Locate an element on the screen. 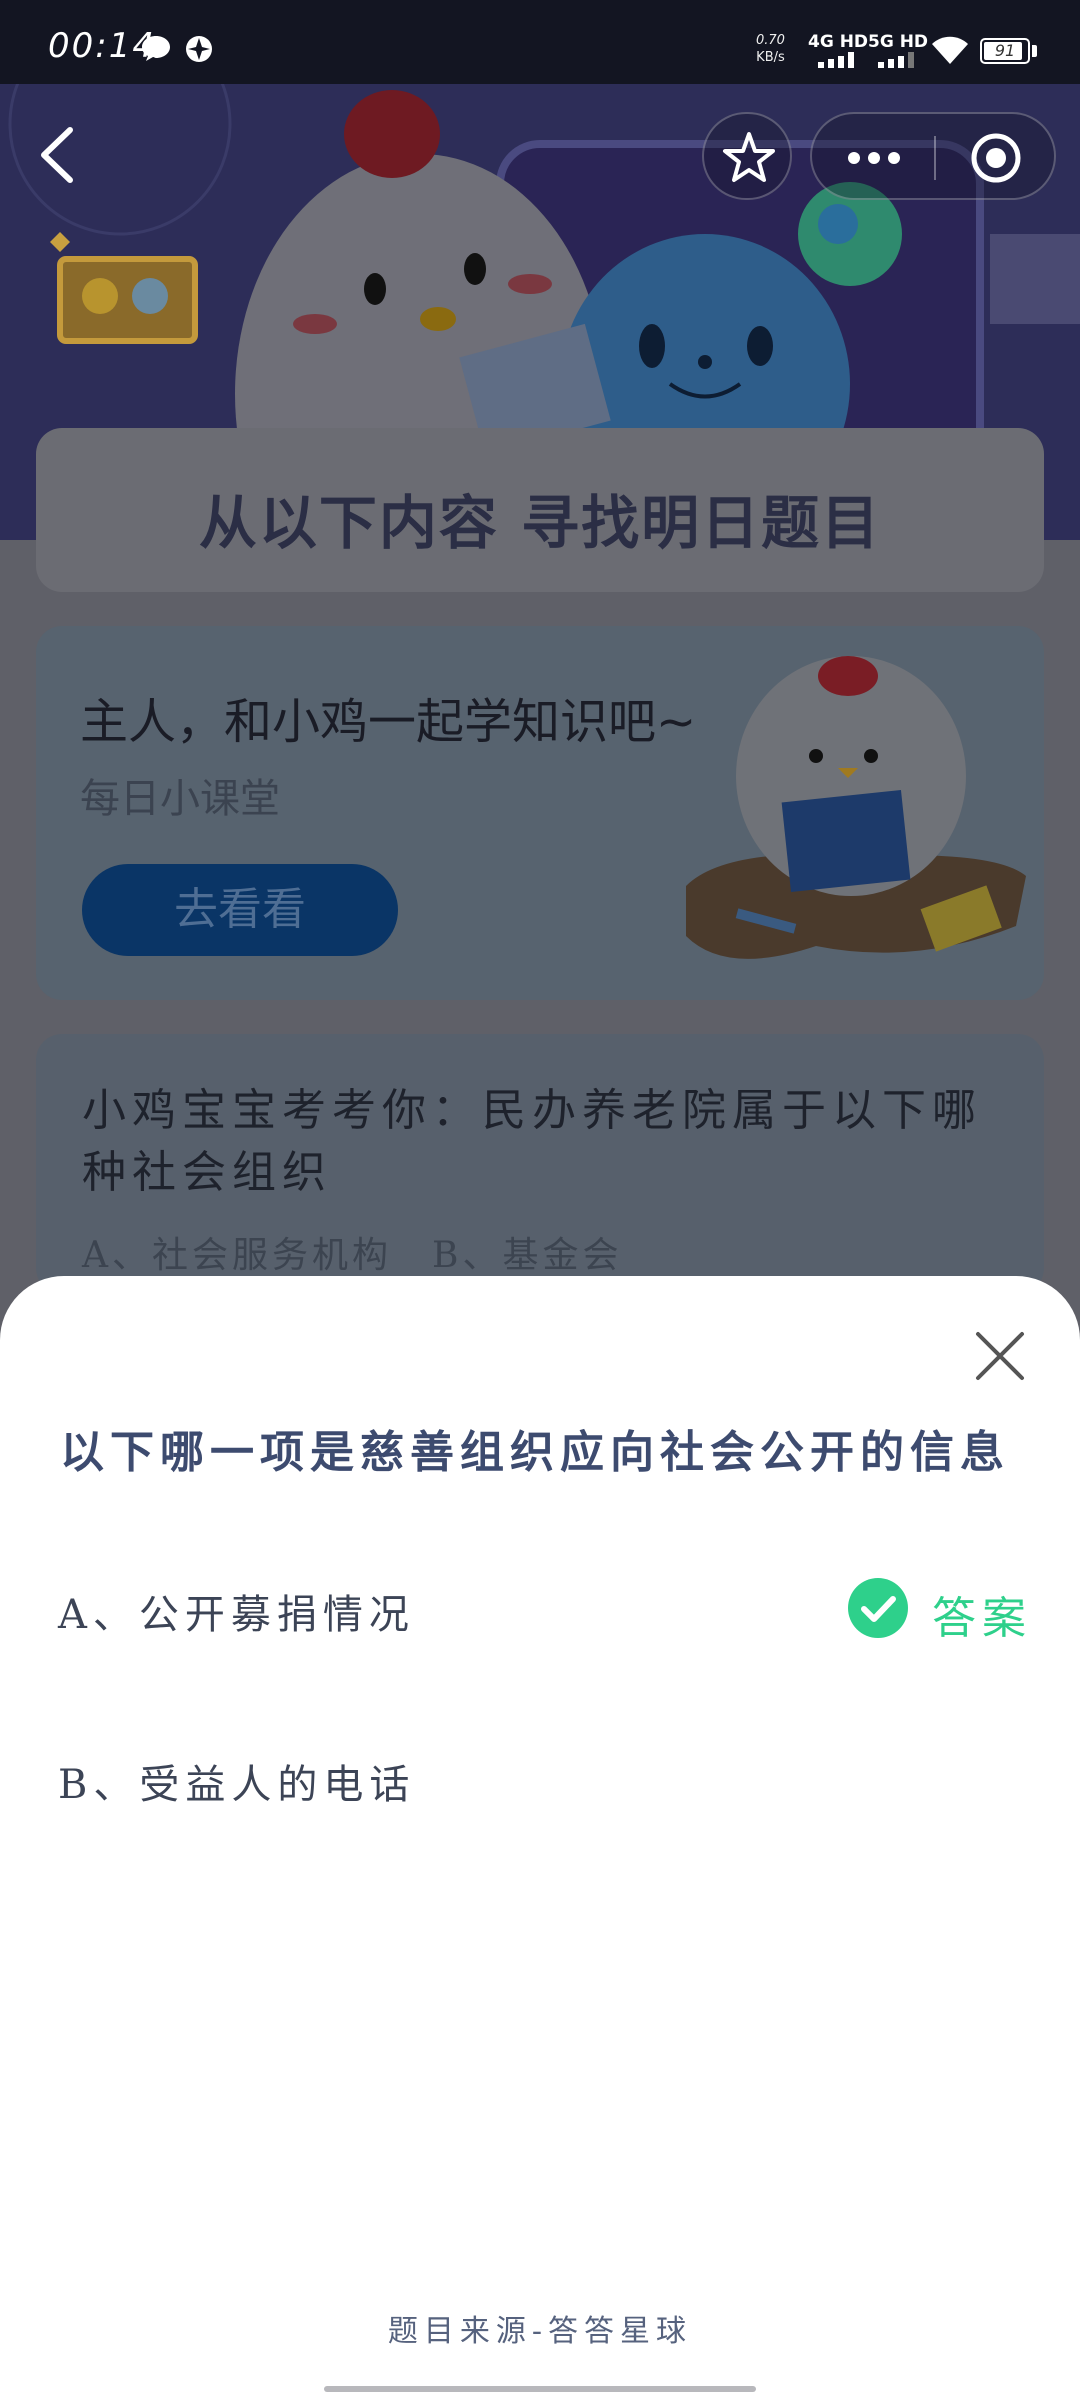 This screenshot has width=1080, height=2400. net-speed: 0.70 KB/s is located at coordinates (770, 49).